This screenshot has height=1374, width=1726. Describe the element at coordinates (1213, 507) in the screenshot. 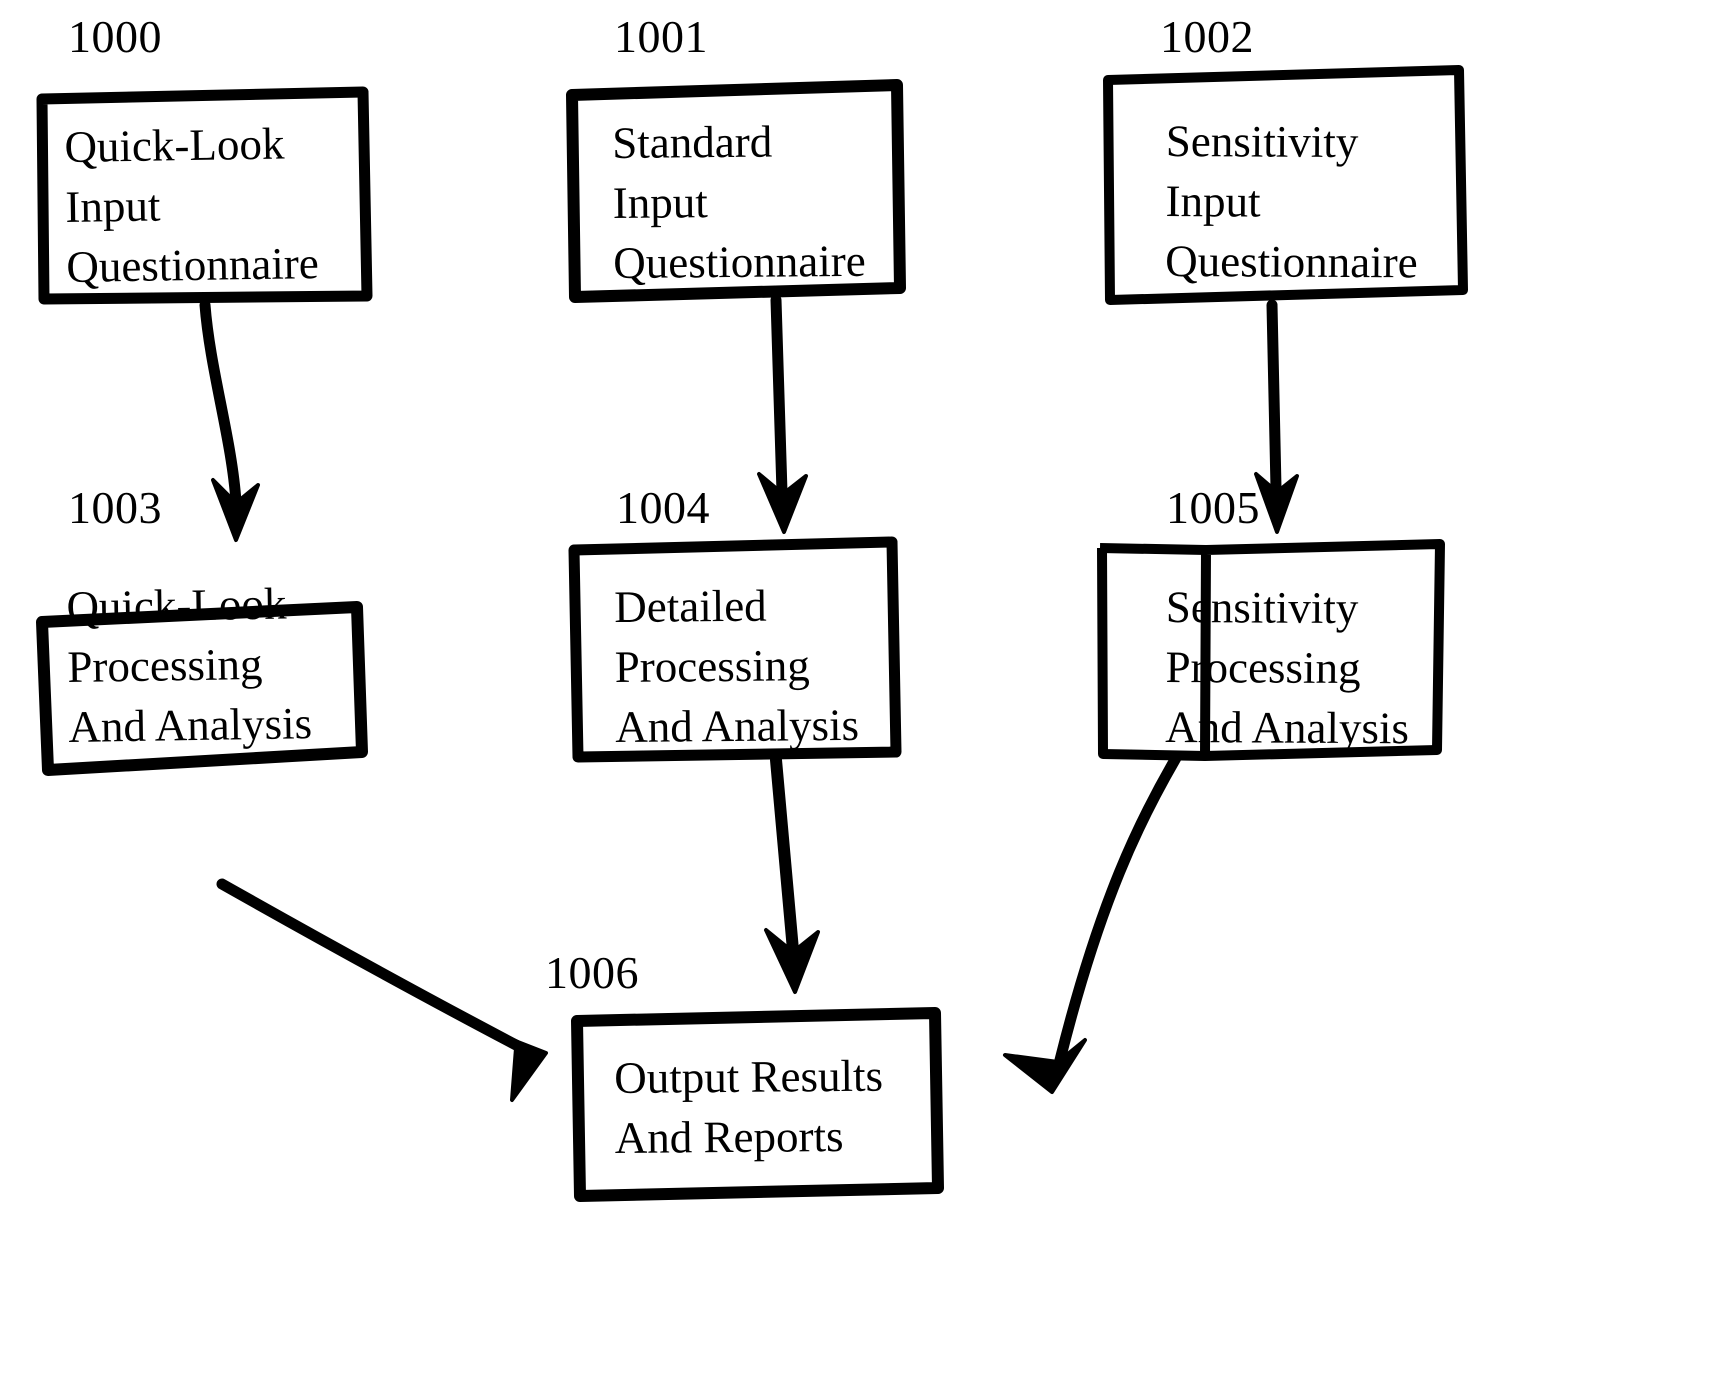

I see `ref-numeral-1005: 1005` at that location.